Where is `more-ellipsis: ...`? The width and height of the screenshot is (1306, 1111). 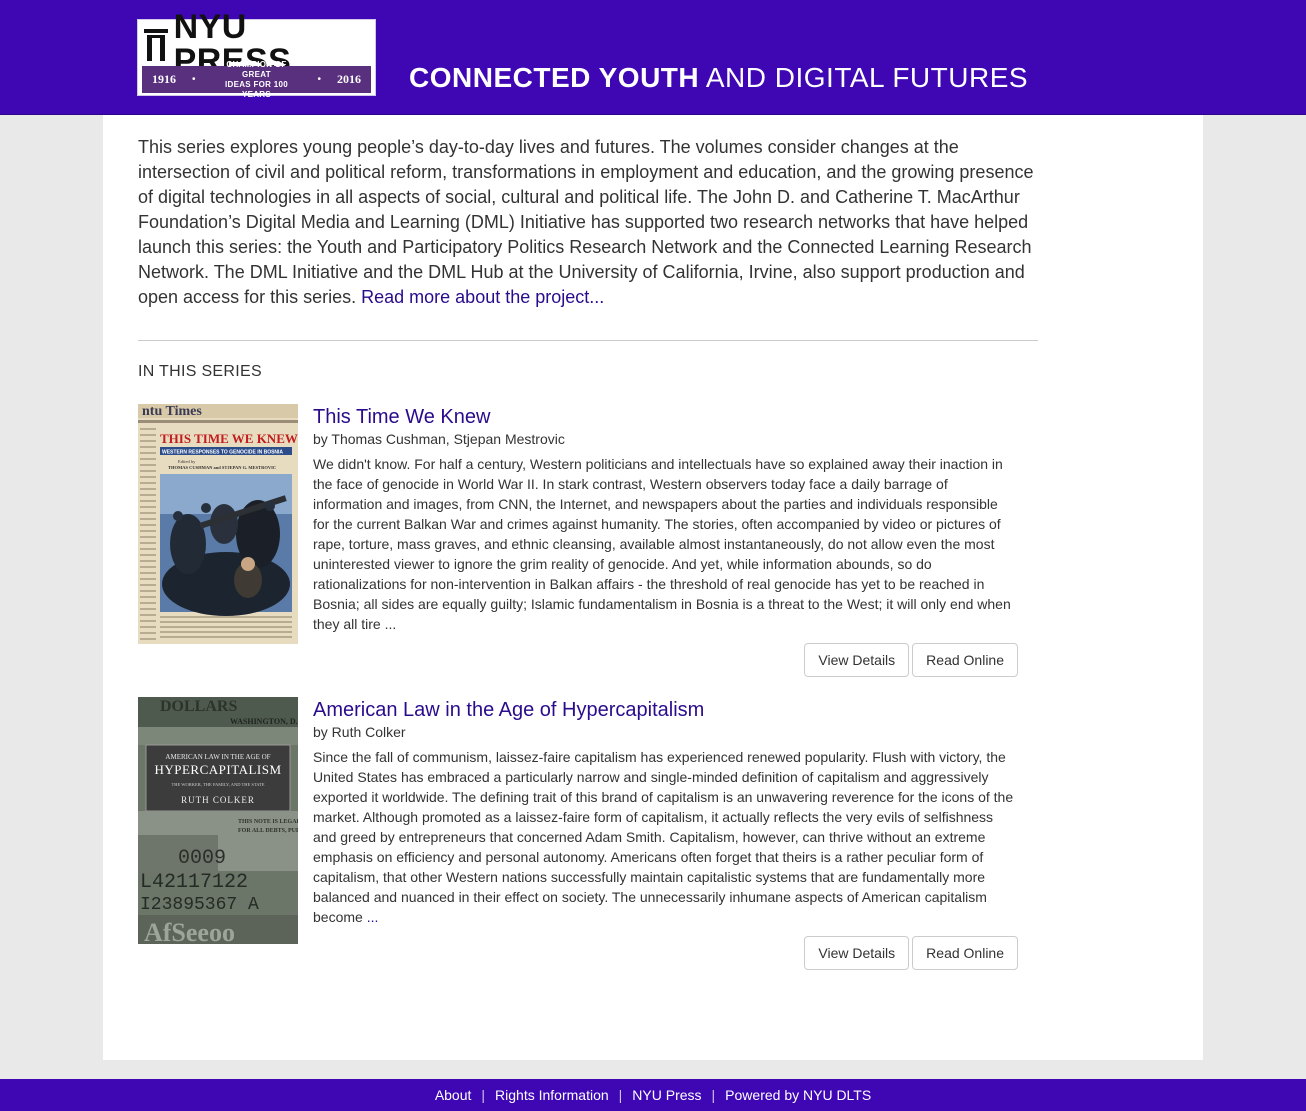
more-ellipsis: ... is located at coordinates (390, 624).